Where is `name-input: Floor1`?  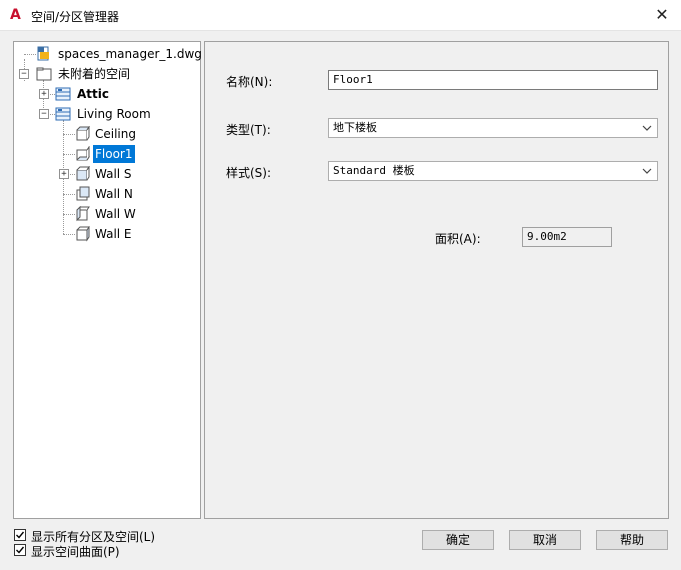 name-input: Floor1 is located at coordinates (493, 80).